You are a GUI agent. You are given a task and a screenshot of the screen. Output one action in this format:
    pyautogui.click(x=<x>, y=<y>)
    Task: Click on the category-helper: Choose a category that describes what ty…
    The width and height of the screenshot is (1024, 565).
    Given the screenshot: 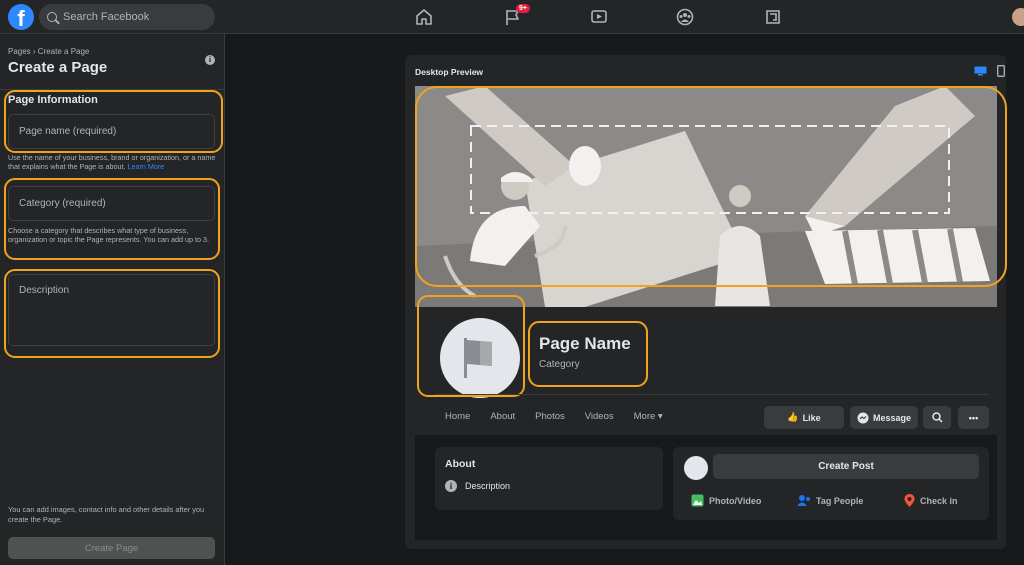 What is the action you would take?
    pyautogui.click(x=108, y=235)
    